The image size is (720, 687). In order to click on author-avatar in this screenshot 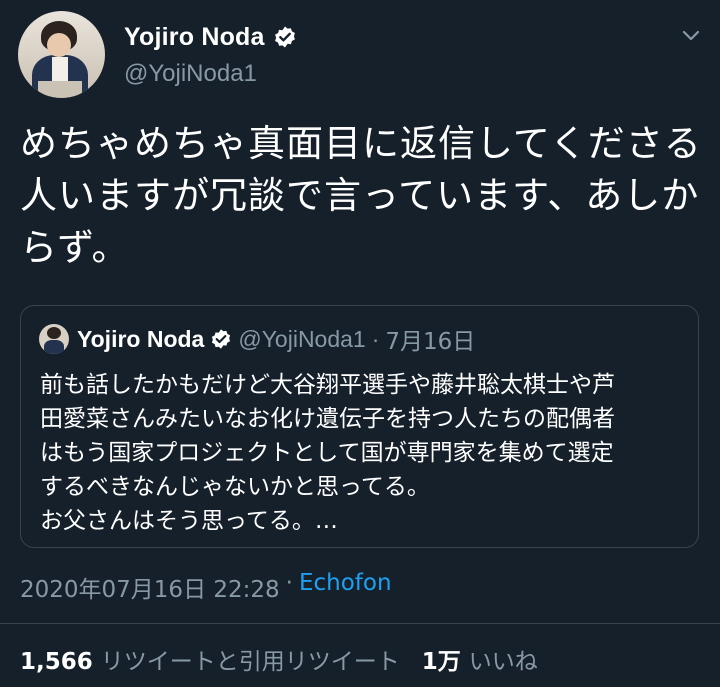, I will do `click(61, 54)`.